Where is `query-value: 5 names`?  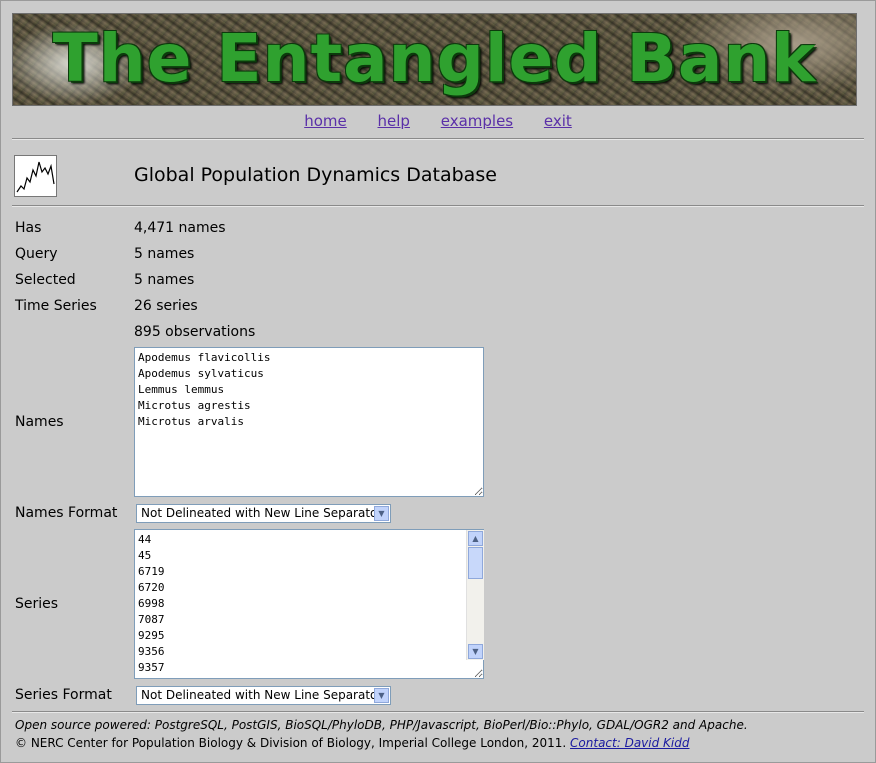
query-value: 5 names is located at coordinates (164, 254).